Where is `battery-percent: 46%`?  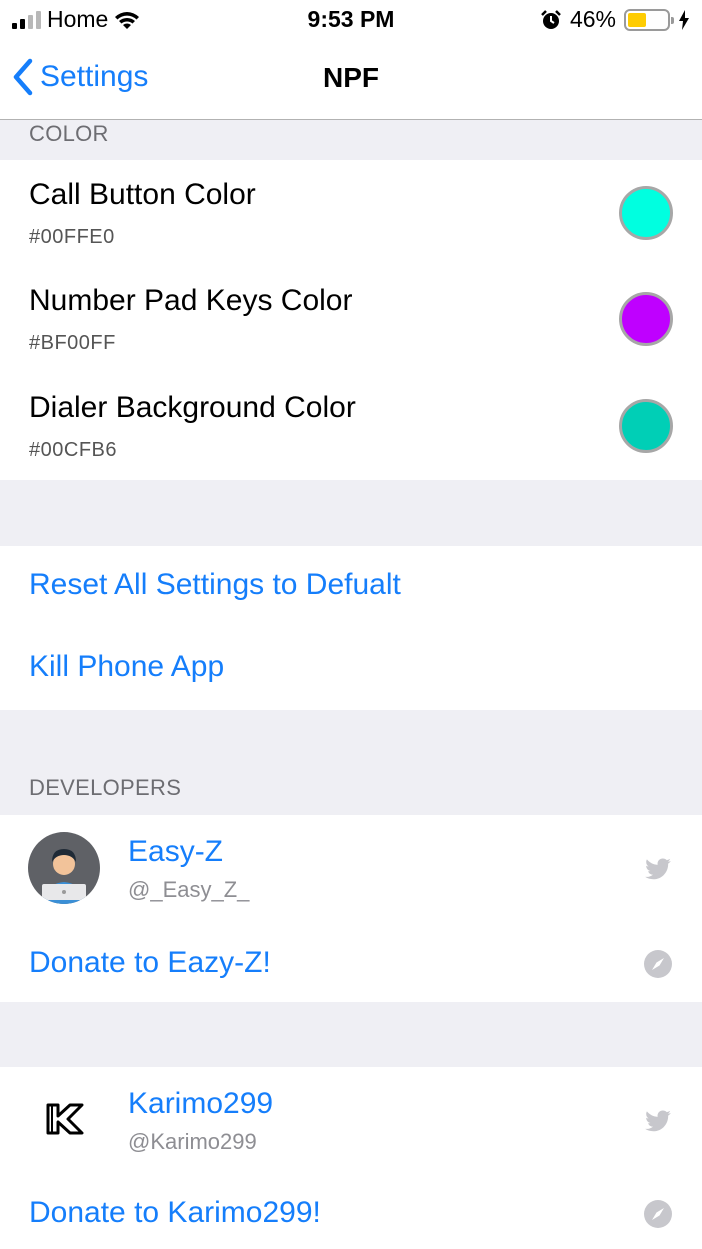 battery-percent: 46% is located at coordinates (592, 19).